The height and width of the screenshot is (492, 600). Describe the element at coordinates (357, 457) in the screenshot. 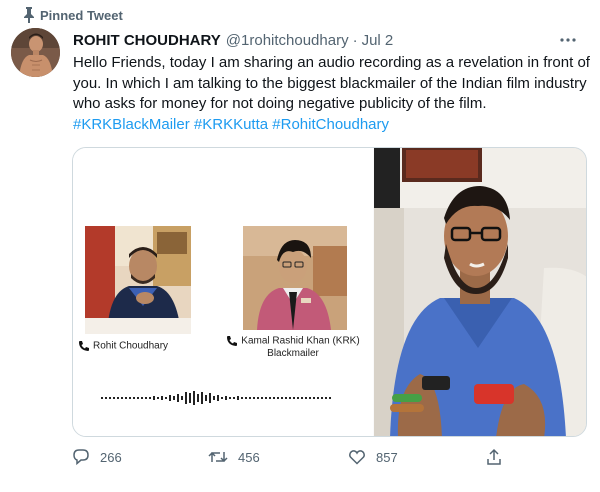

I see `heart-icon` at that location.